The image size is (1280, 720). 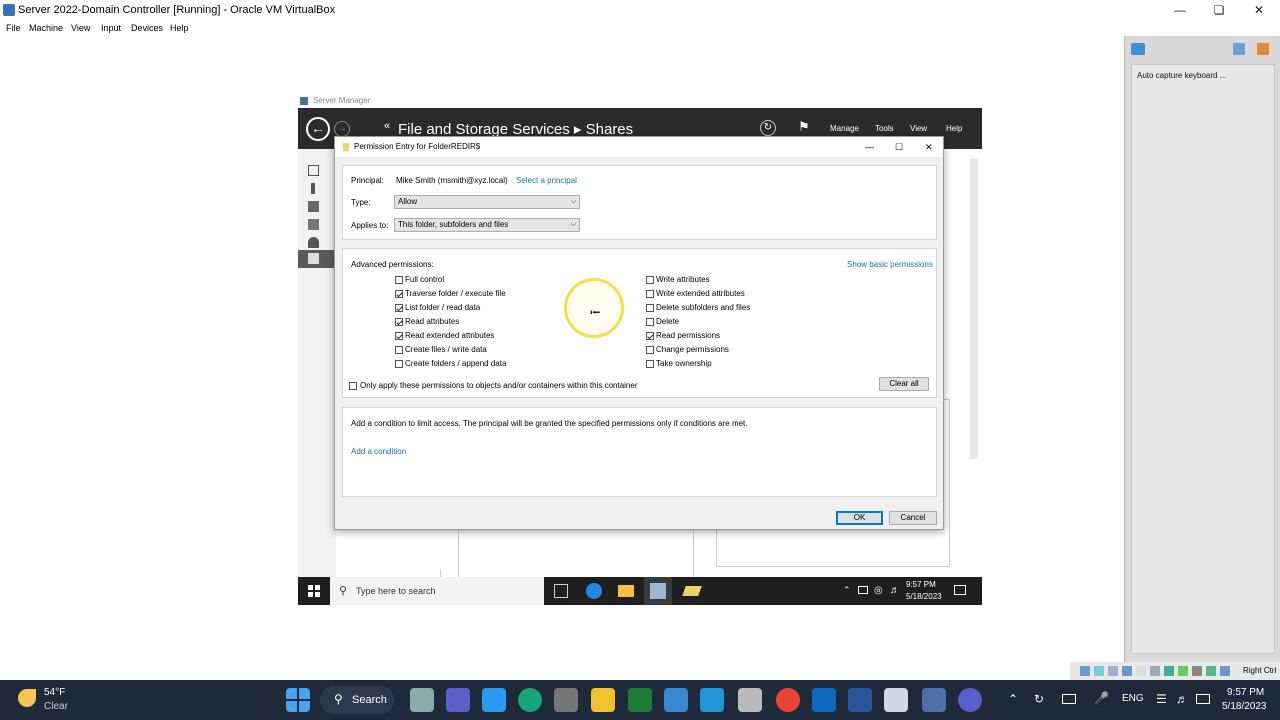 I want to click on dialog-close-button: ✕, so click(x=929, y=147).